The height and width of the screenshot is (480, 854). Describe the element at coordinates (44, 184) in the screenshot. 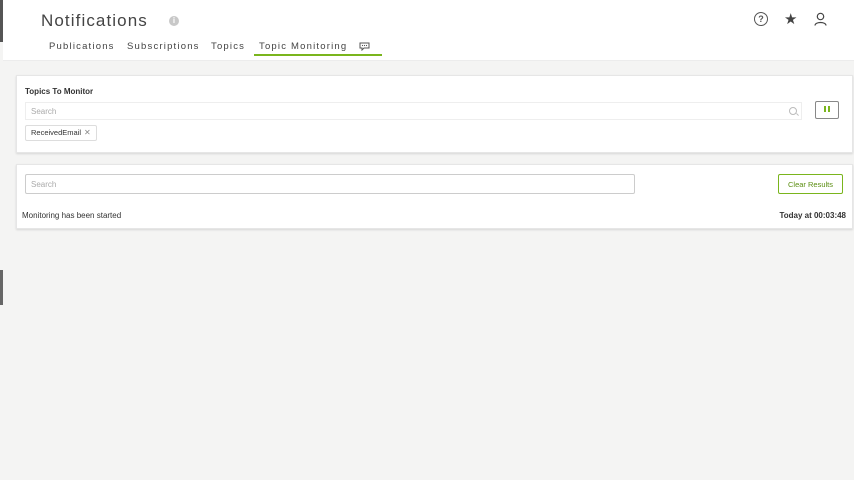

I see `results-search-placeholder: Search` at that location.